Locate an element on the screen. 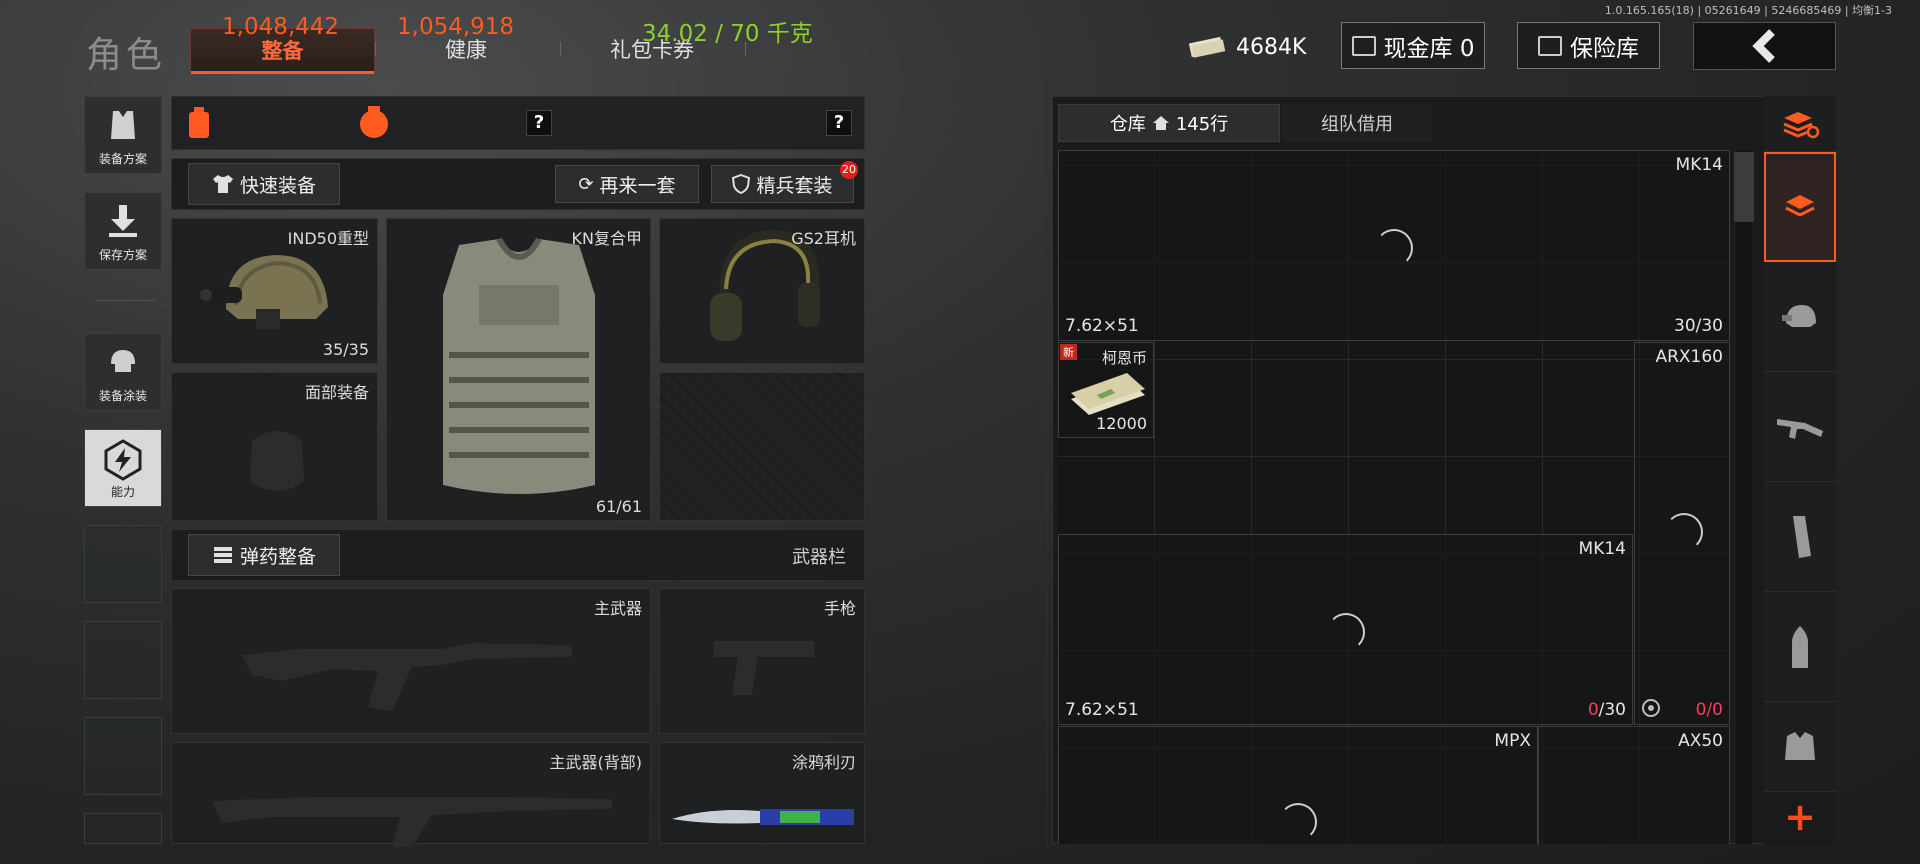 The width and height of the screenshot is (1920, 864). warehouse-item: MK14 7.62×51 30/30 is located at coordinates (1394, 245).